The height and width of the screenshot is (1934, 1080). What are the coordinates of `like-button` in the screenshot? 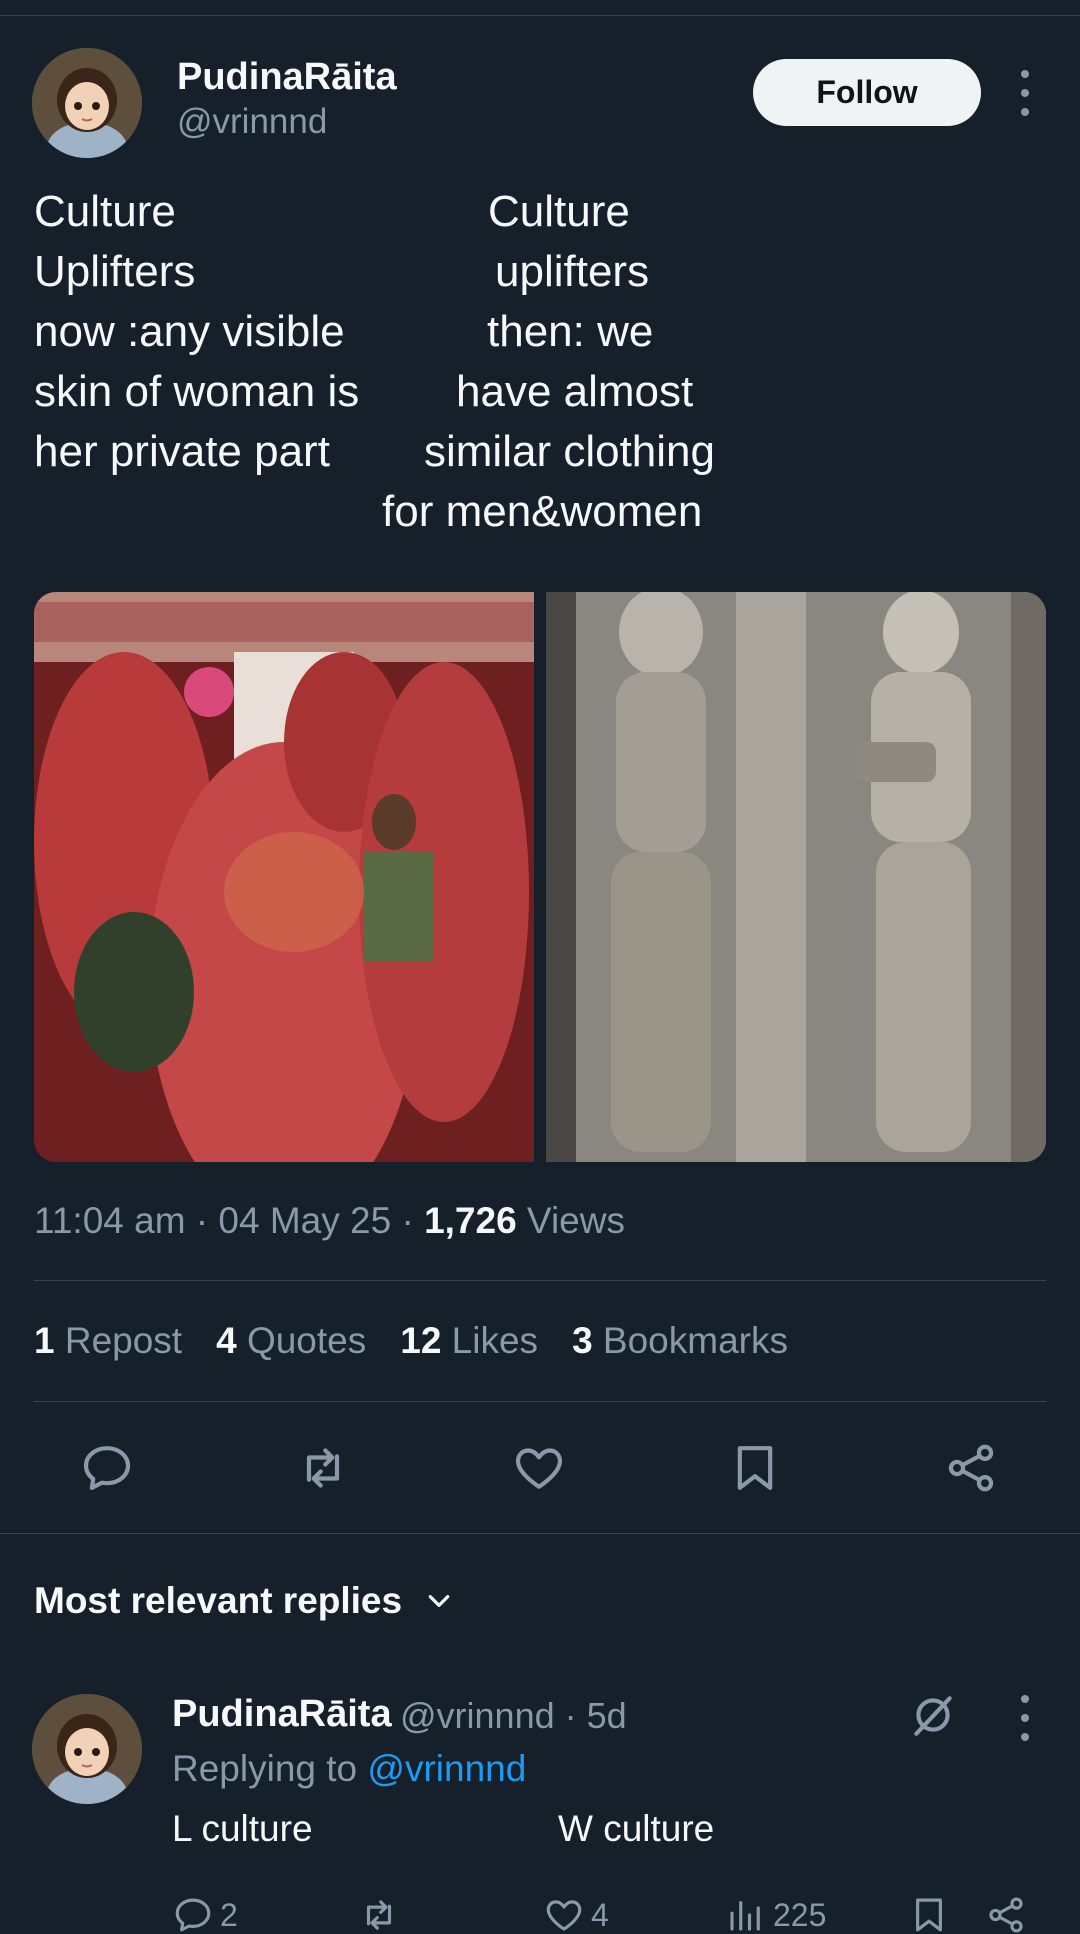 It's located at (539, 1468).